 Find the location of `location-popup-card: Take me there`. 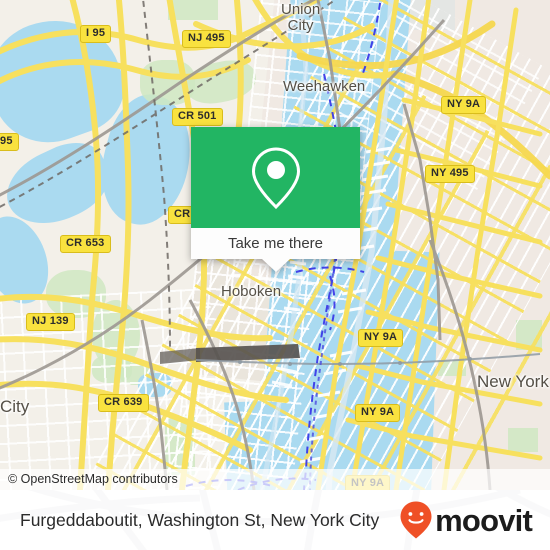

location-popup-card: Take me there is located at coordinates (275, 199).